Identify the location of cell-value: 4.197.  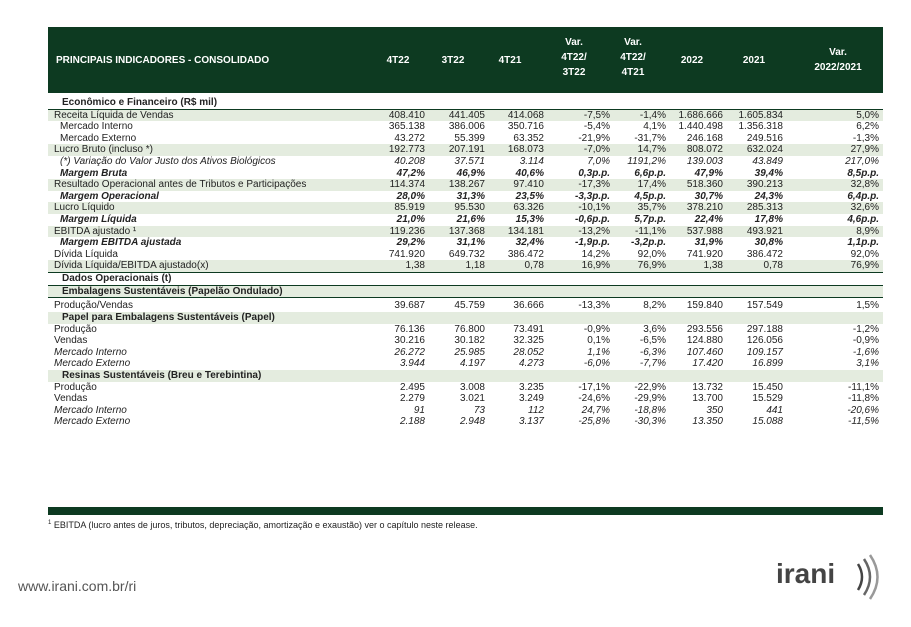
(472, 364).